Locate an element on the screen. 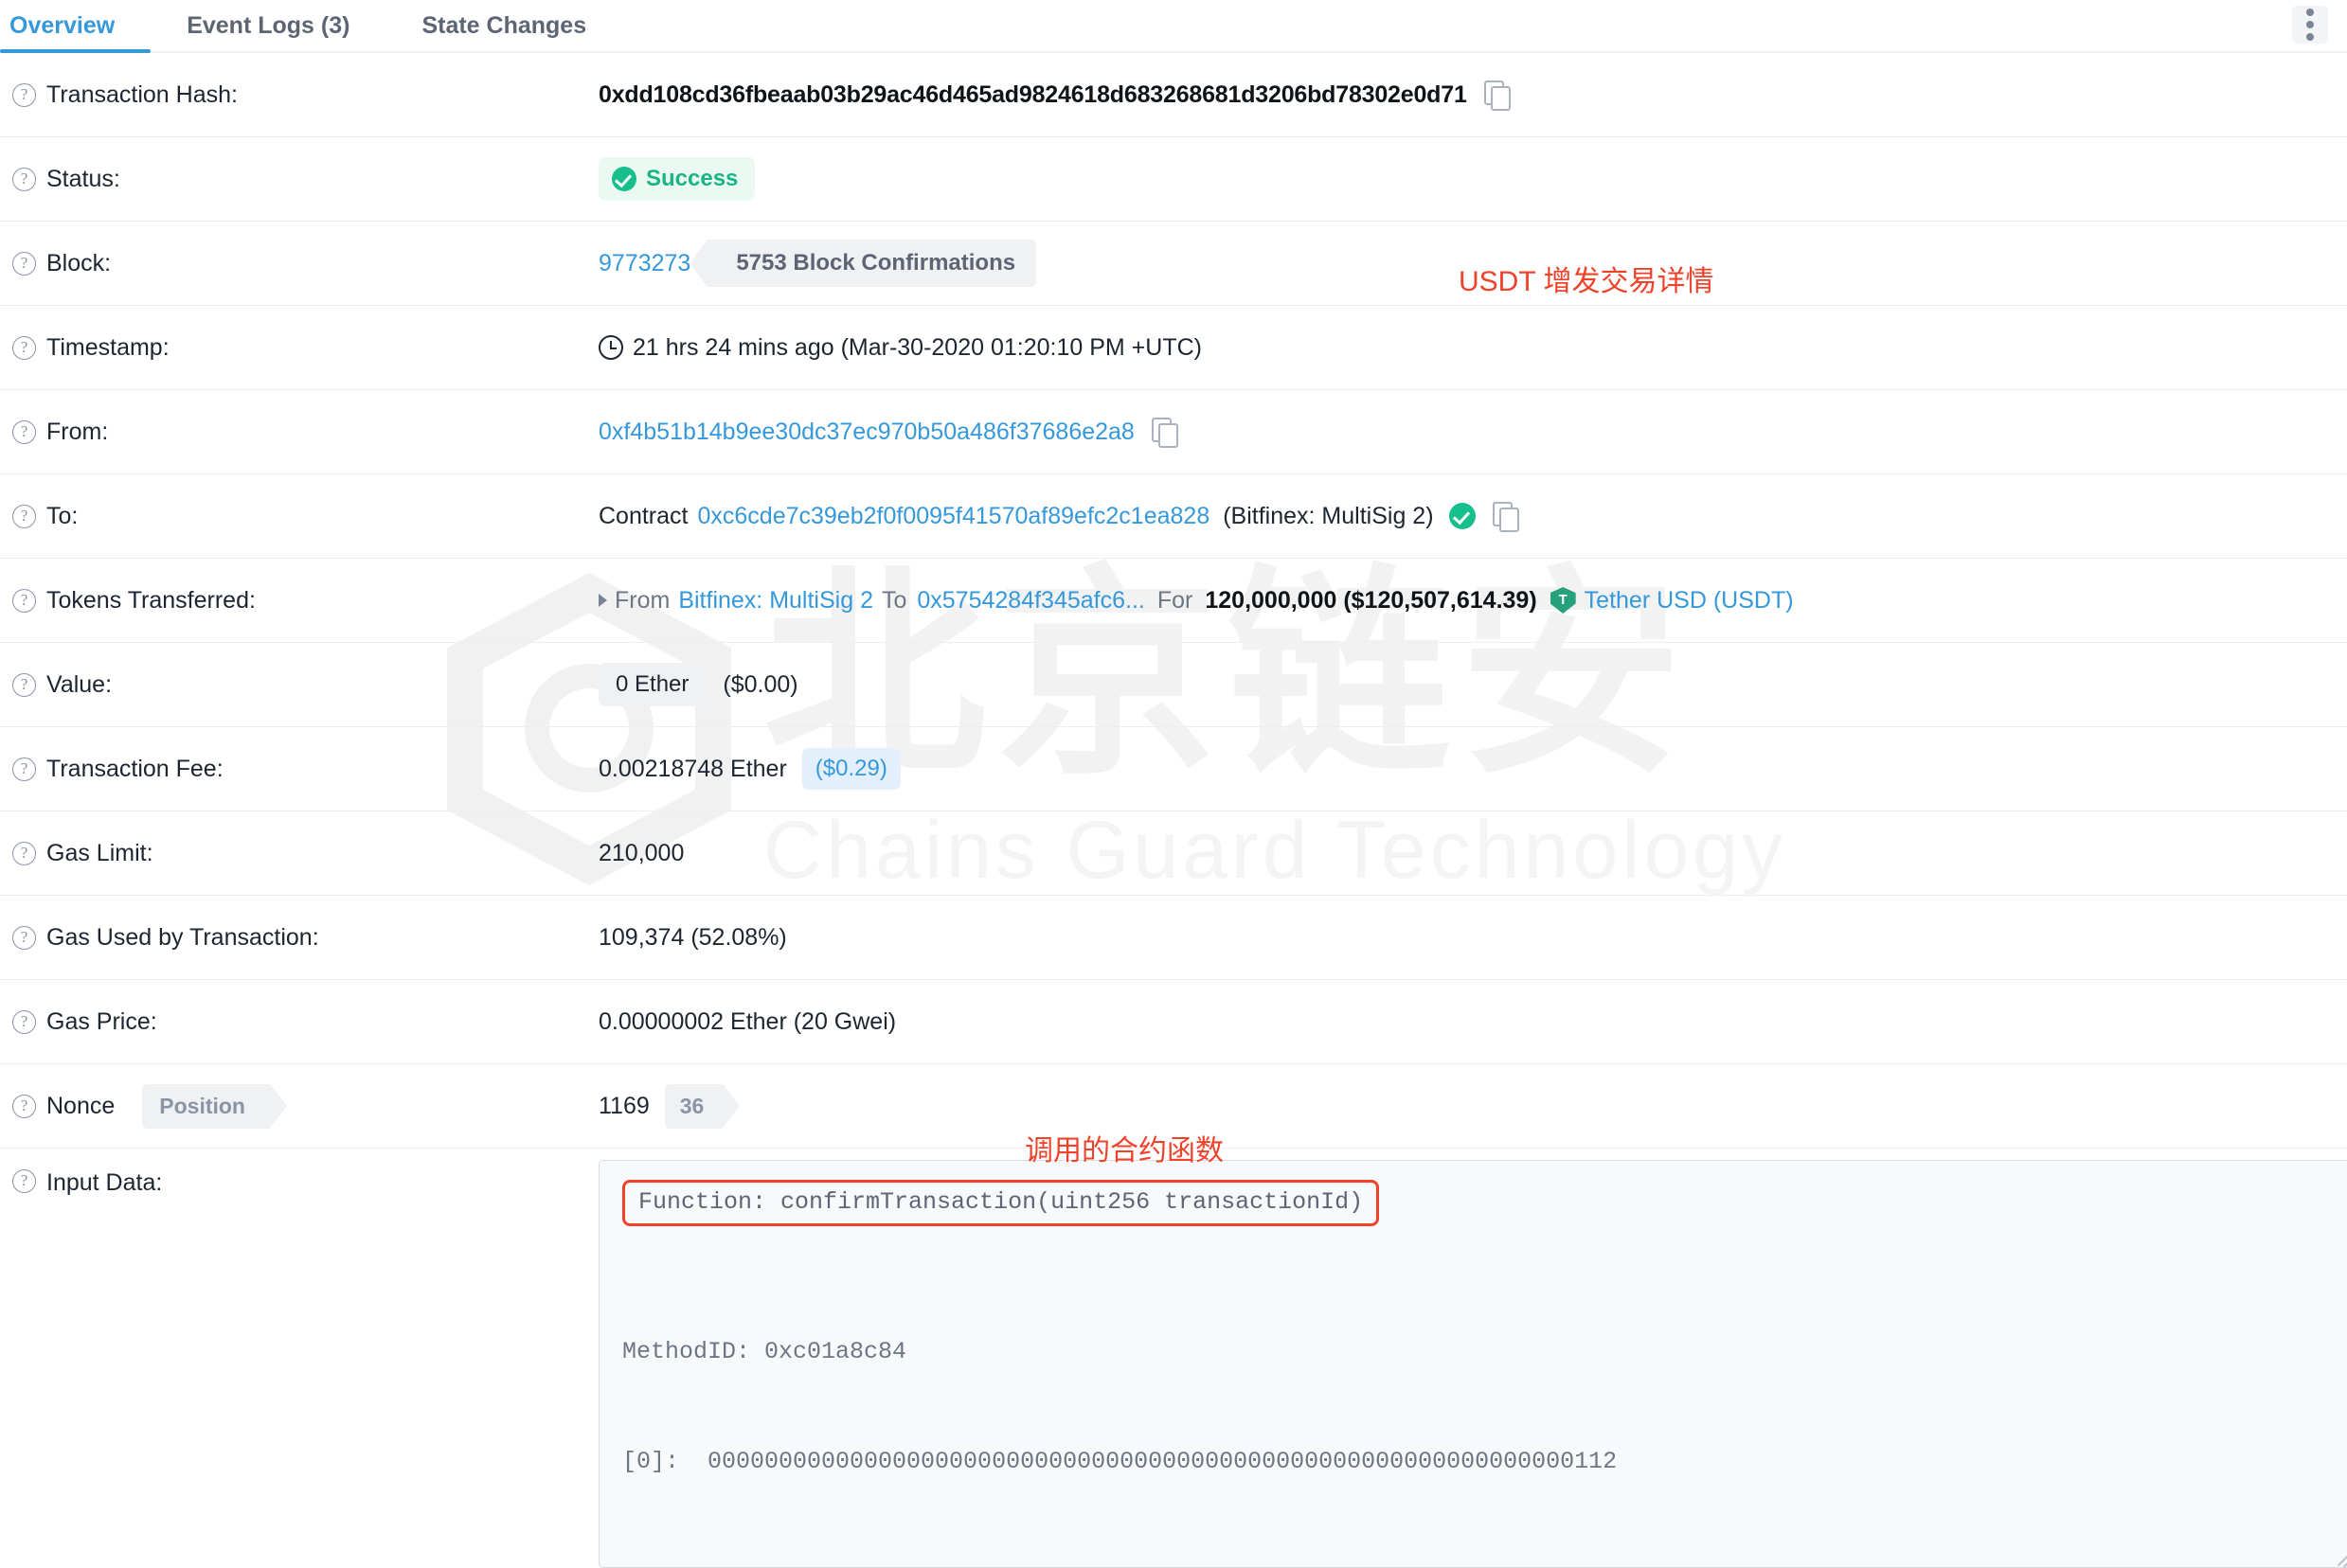 This screenshot has width=2347, height=1568. value-usd: ($0.00) is located at coordinates (760, 684).